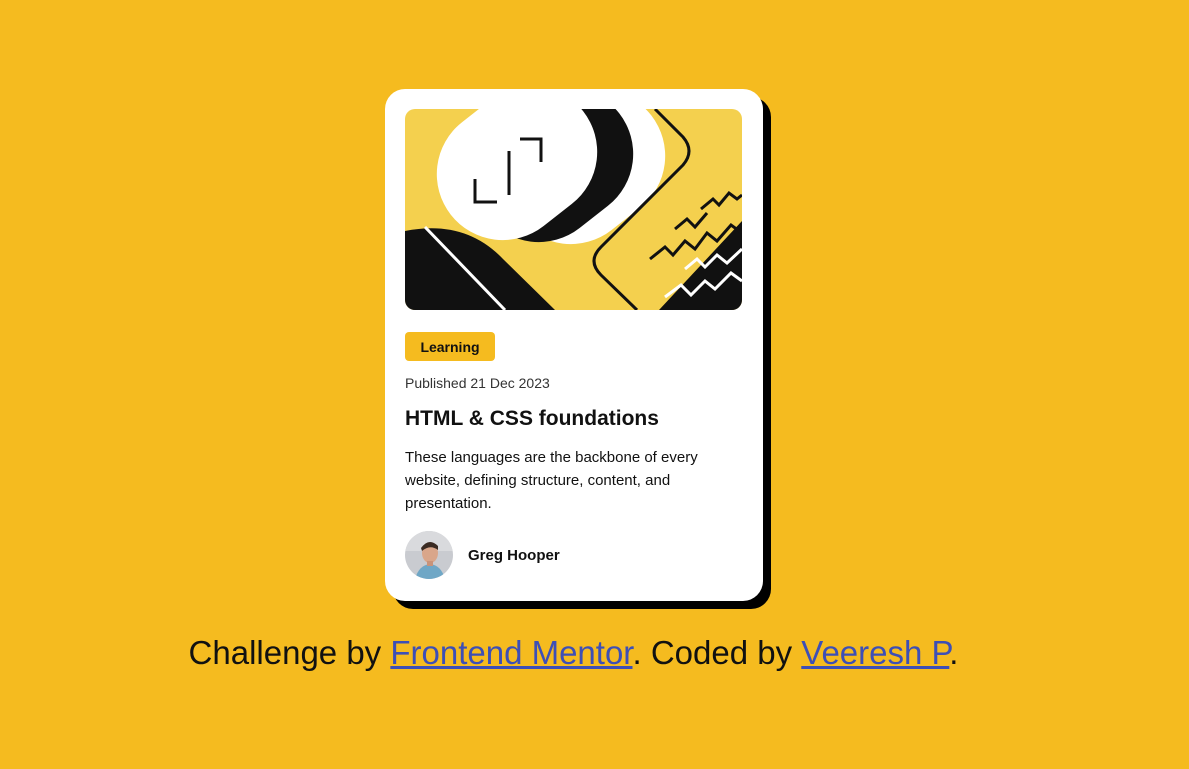 This screenshot has height=769, width=1189. Describe the element at coordinates (717, 652) in the screenshot. I see `attribution-middle: . Coded by` at that location.